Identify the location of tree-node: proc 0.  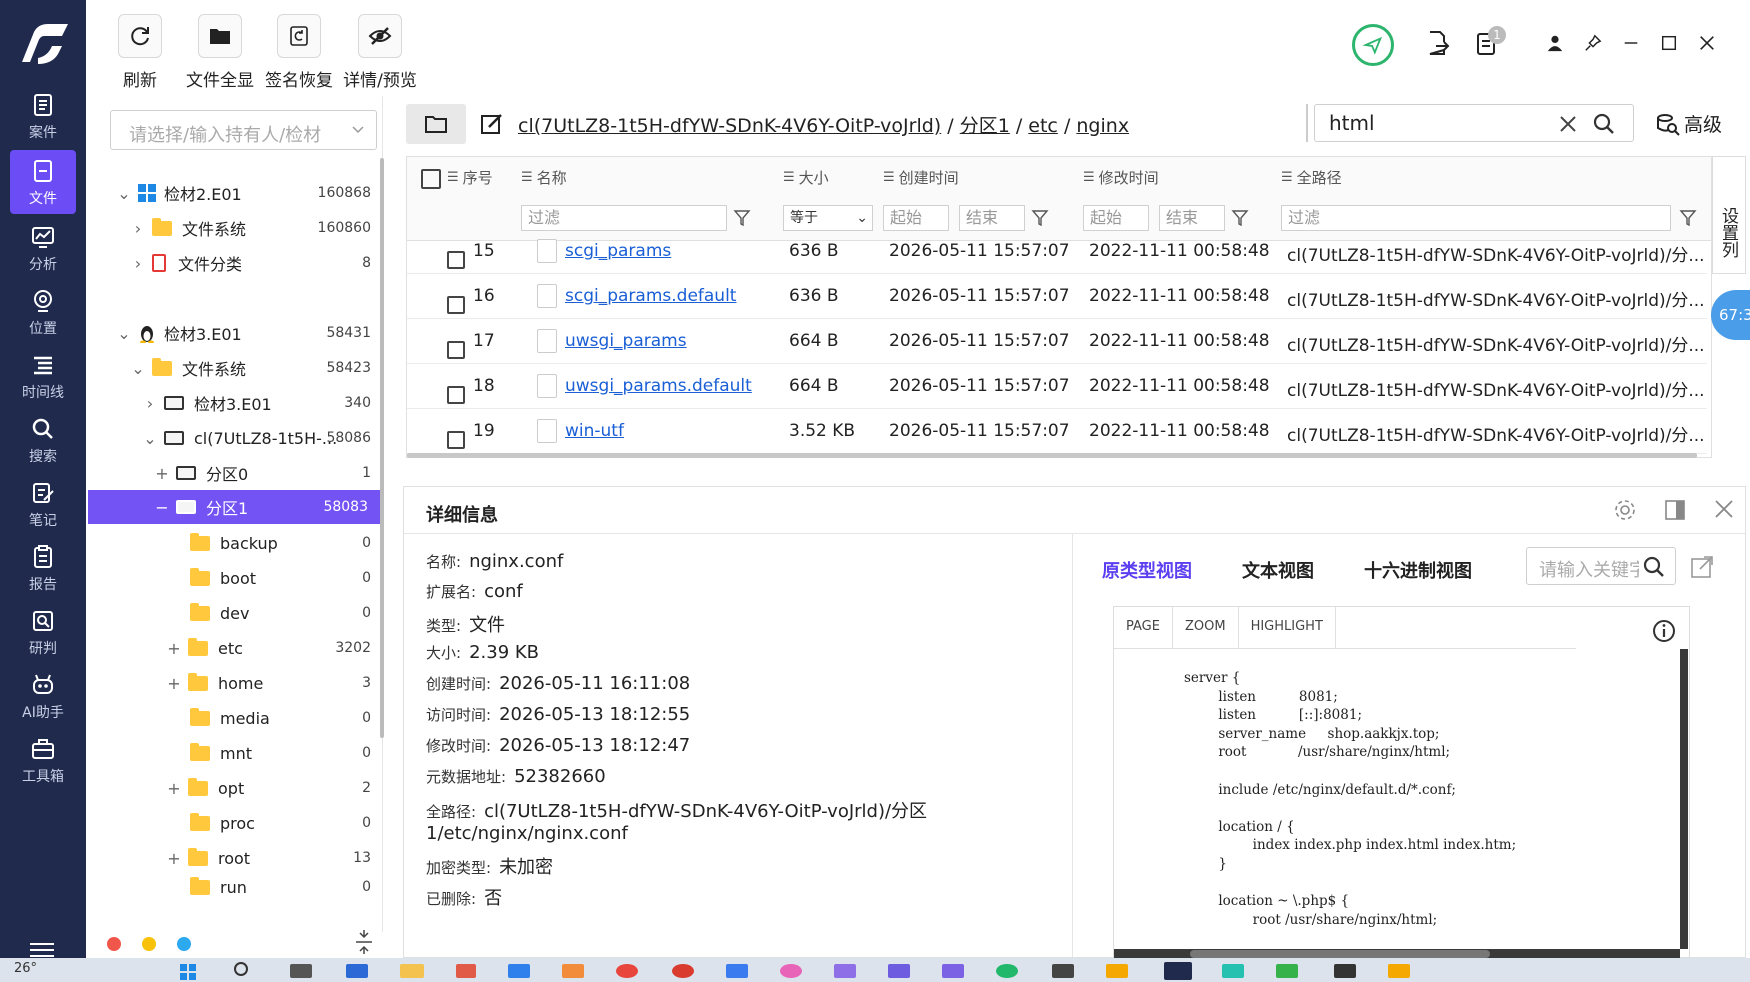
(240, 823).